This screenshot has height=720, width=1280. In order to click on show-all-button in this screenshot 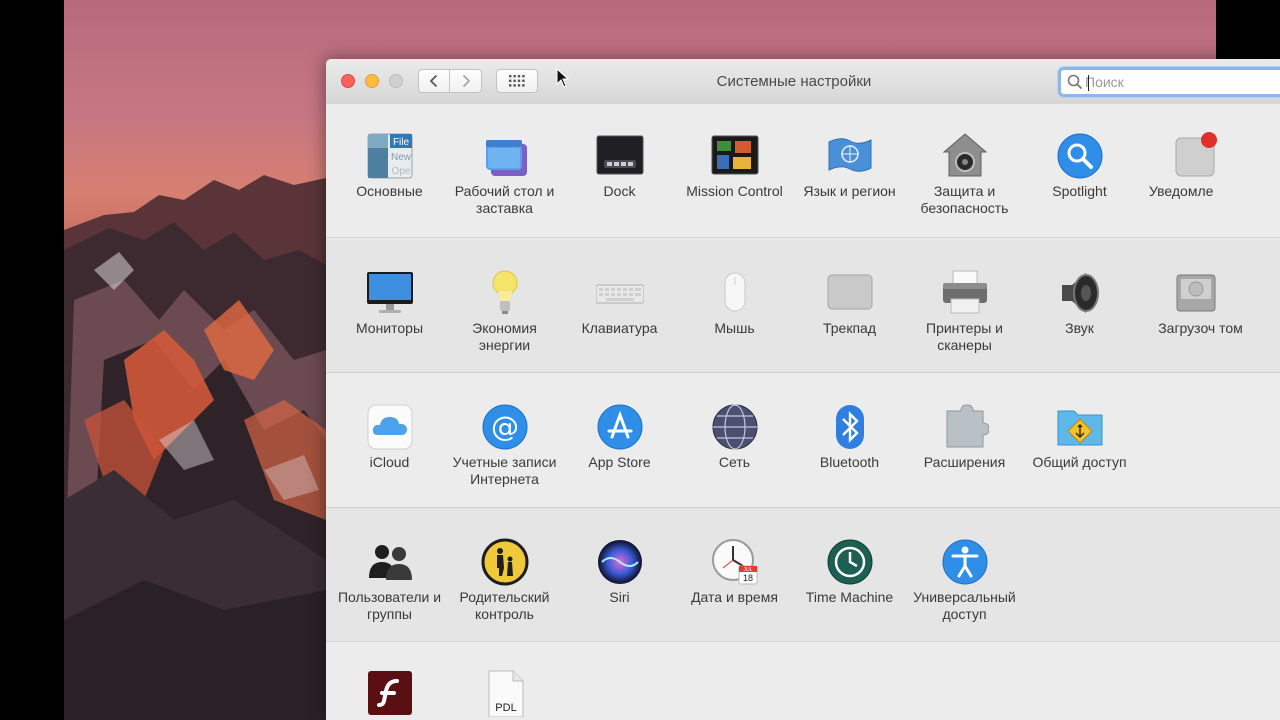, I will do `click(517, 81)`.